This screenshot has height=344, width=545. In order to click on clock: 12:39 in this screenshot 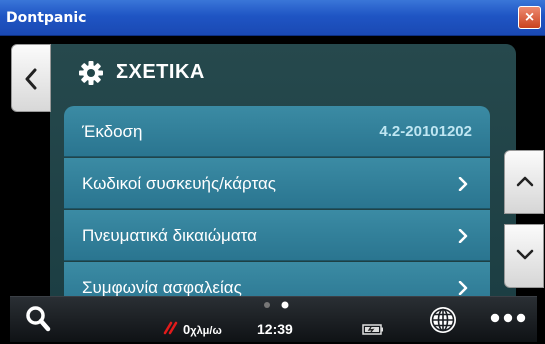, I will do `click(275, 329)`.